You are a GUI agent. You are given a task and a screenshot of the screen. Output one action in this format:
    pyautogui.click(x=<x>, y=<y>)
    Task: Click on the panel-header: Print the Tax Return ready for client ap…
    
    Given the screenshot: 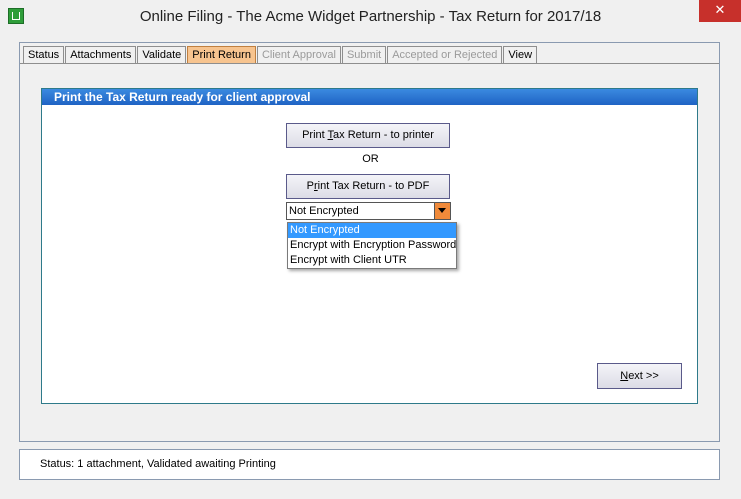 What is the action you would take?
    pyautogui.click(x=369, y=97)
    